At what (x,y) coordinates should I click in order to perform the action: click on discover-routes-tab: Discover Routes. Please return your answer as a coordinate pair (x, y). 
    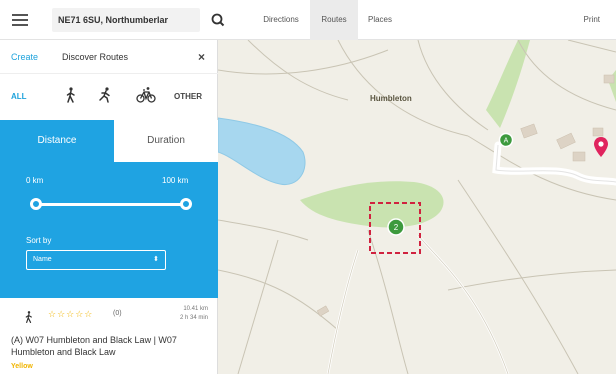
    Looking at the image, I should click on (95, 57).